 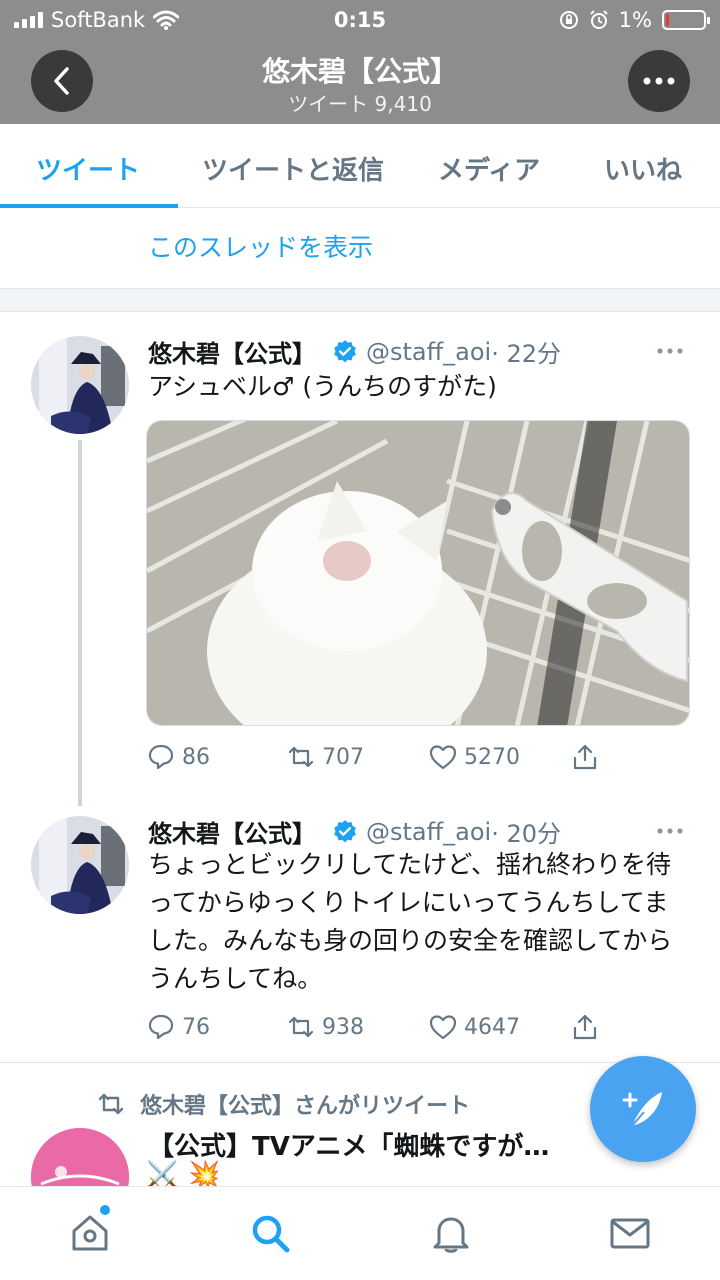 I want to click on thread-connector, so click(x=80, y=623).